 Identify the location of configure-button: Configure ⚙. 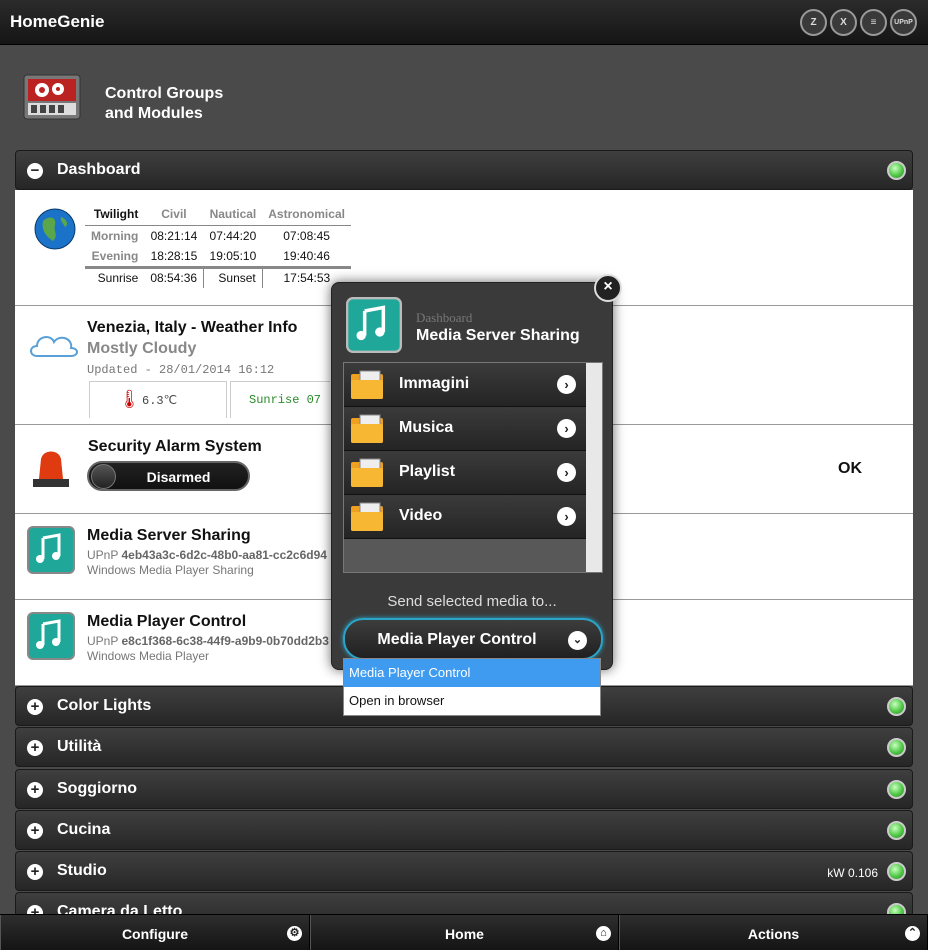
(155, 932).